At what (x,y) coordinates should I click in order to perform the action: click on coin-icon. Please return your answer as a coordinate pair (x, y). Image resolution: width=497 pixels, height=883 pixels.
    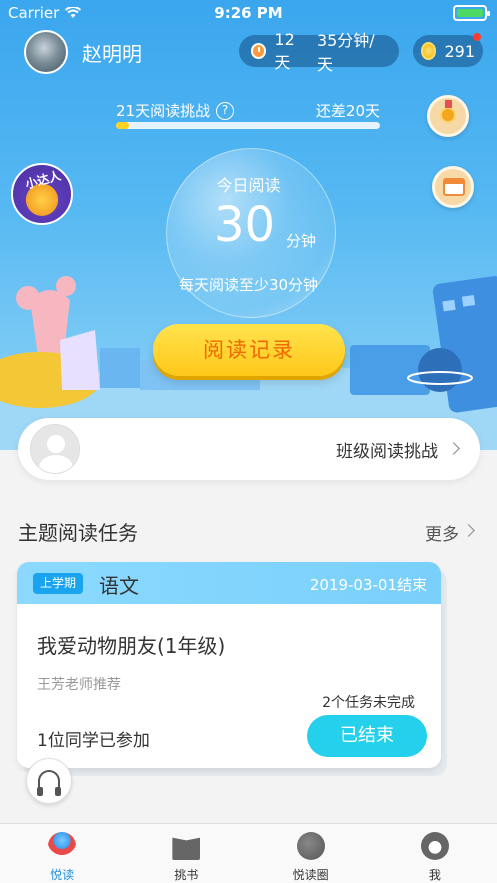
    Looking at the image, I should click on (429, 51).